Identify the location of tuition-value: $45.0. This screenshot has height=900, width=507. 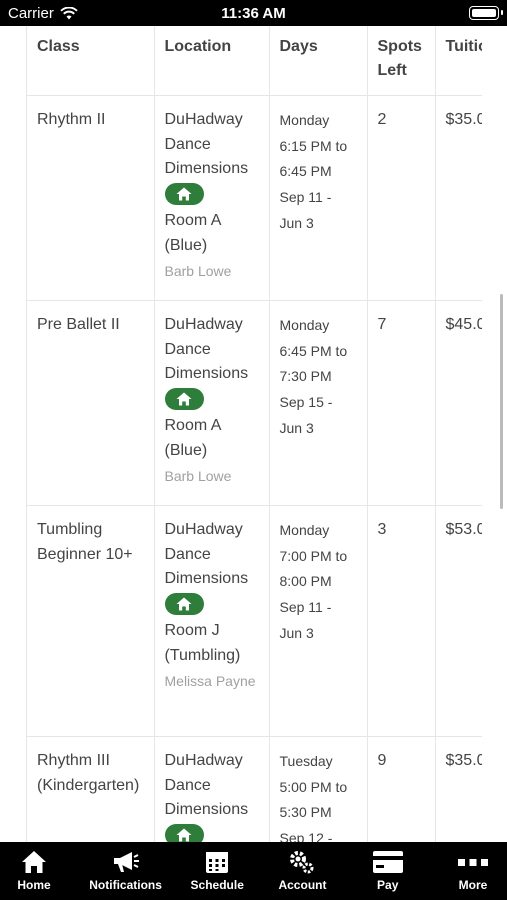
(458, 403).